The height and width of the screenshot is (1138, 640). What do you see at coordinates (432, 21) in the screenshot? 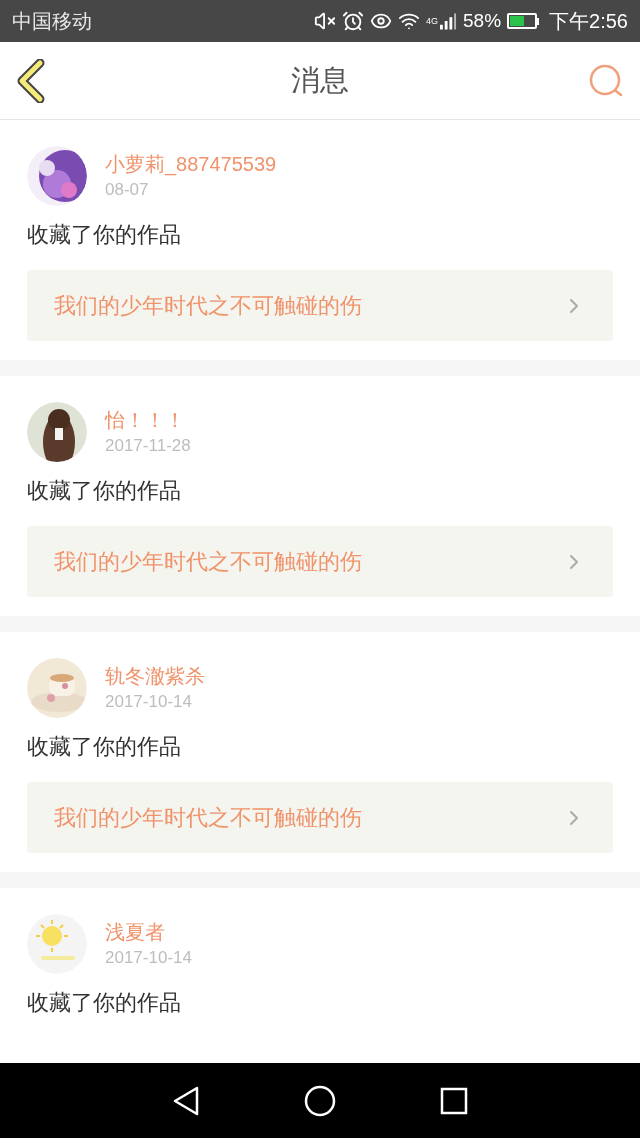
I see `network-label: 4G` at bounding box center [432, 21].